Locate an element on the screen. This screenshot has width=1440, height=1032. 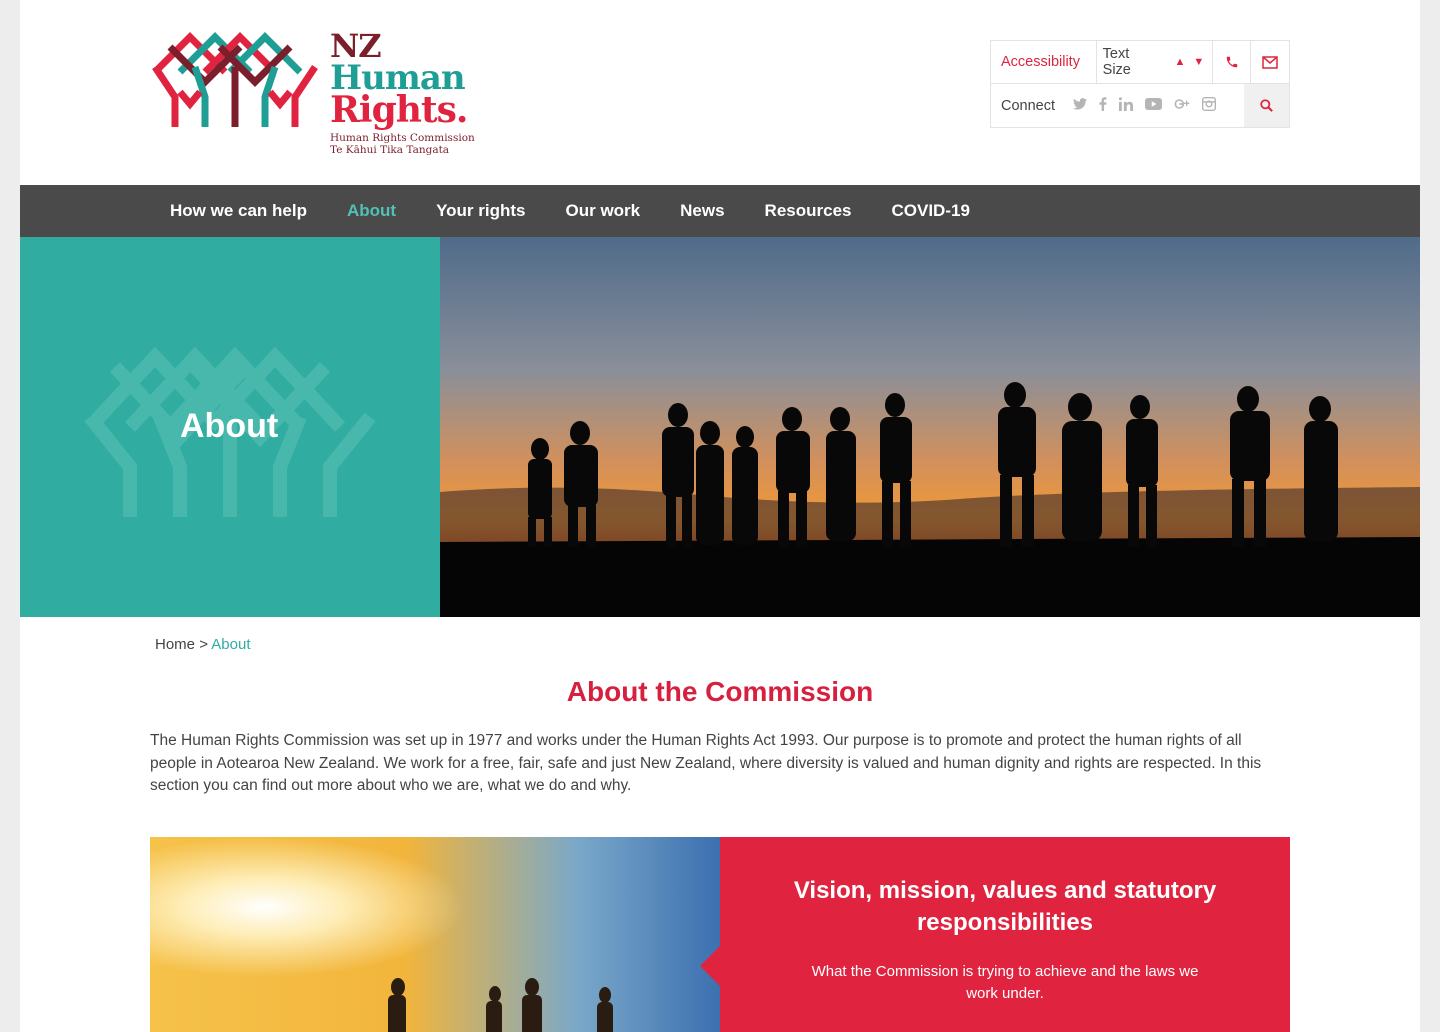
text-size-control: Text Size ▲▼ is located at coordinates (1155, 62).